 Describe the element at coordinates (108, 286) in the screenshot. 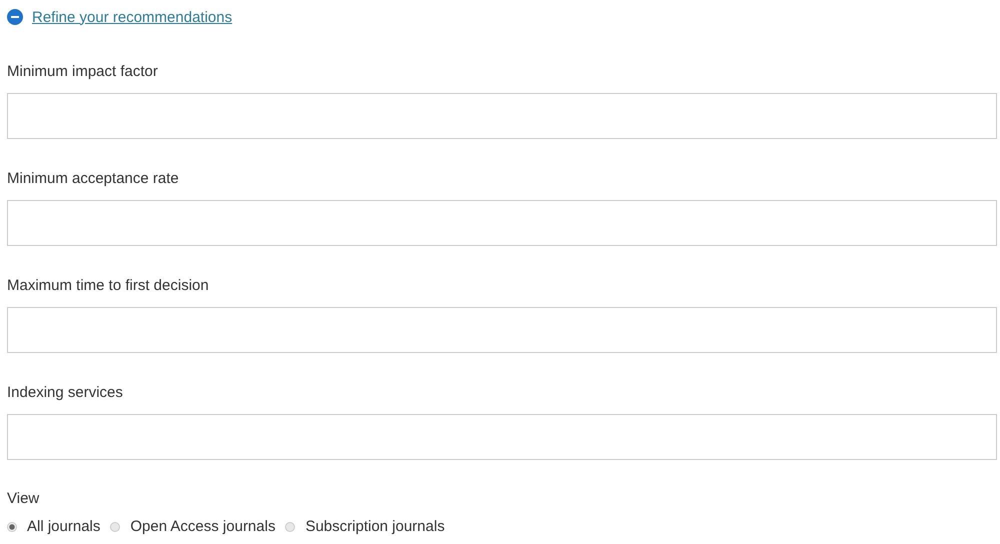

I see `field-label: Maximum time to first decision` at that location.